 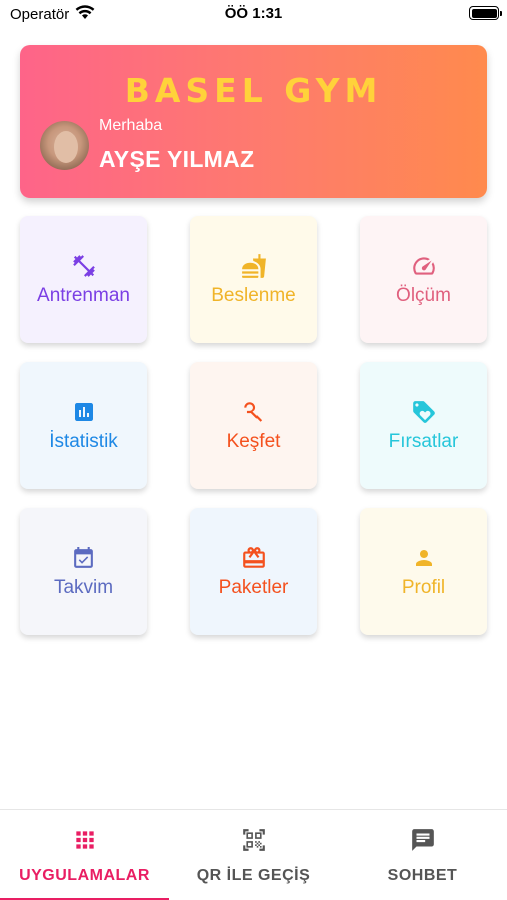 I want to click on tile-paketler: Paketler, so click(x=253, y=571).